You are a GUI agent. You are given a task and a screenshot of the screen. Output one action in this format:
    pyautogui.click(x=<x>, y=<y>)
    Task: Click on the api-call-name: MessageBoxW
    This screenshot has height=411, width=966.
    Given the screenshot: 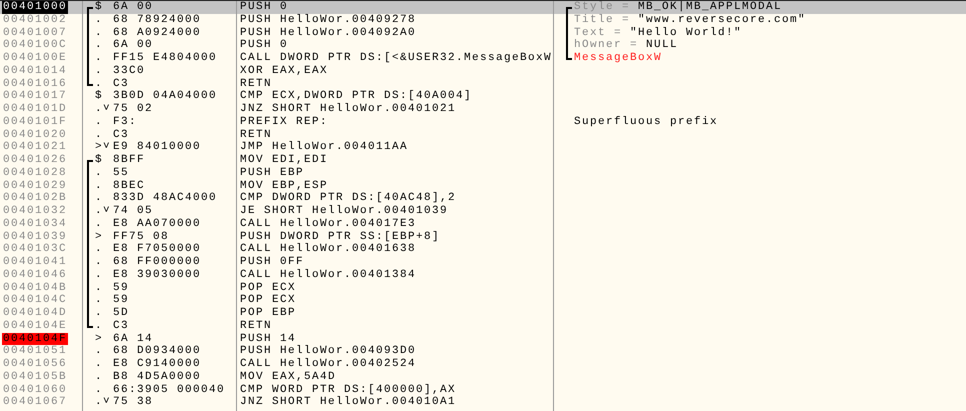 What is the action you would take?
    pyautogui.click(x=618, y=58)
    